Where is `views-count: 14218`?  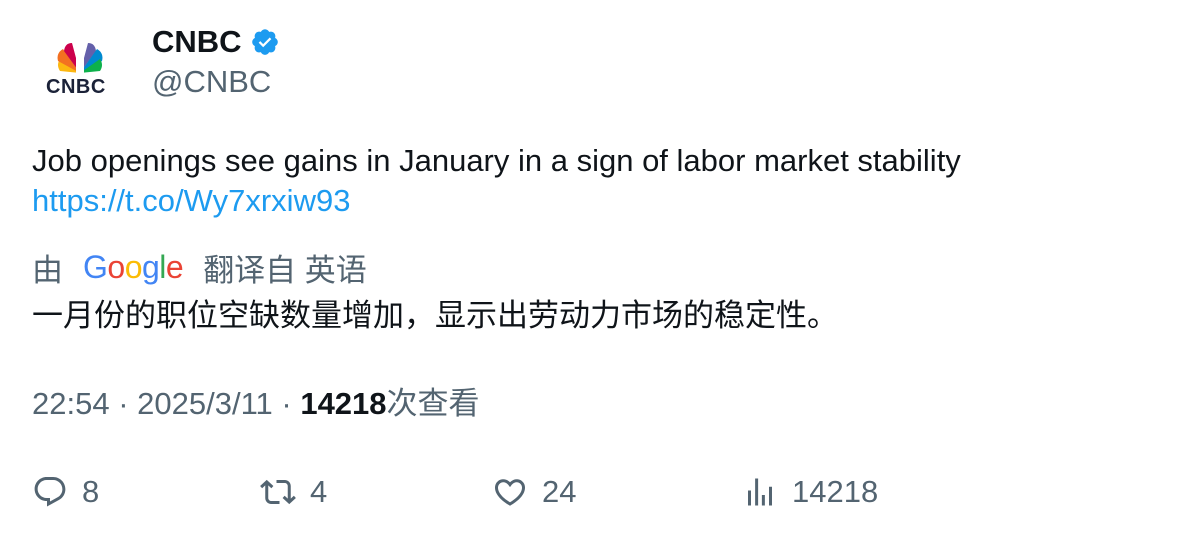
views-count: 14218 is located at coordinates (343, 403).